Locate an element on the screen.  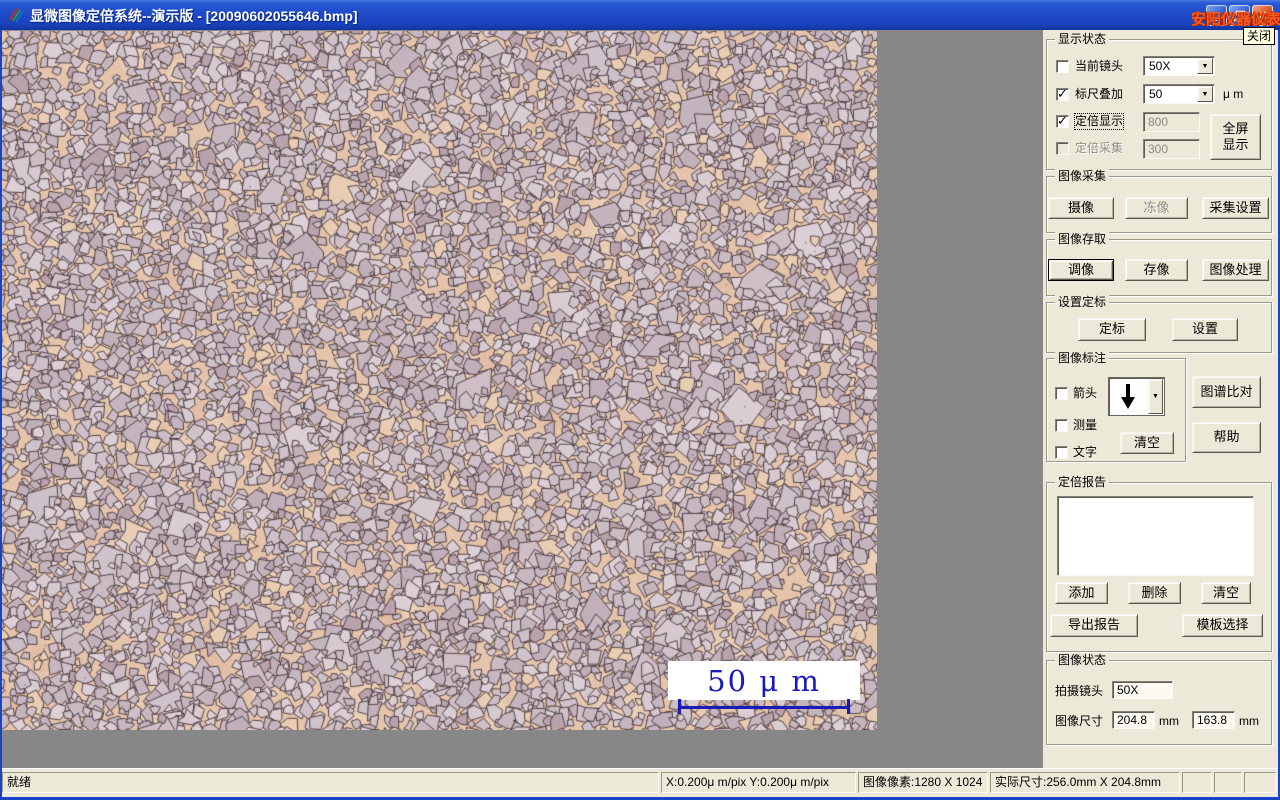
status-image-pixels: 图像像素:1280 X 1024 is located at coordinates (923, 782).